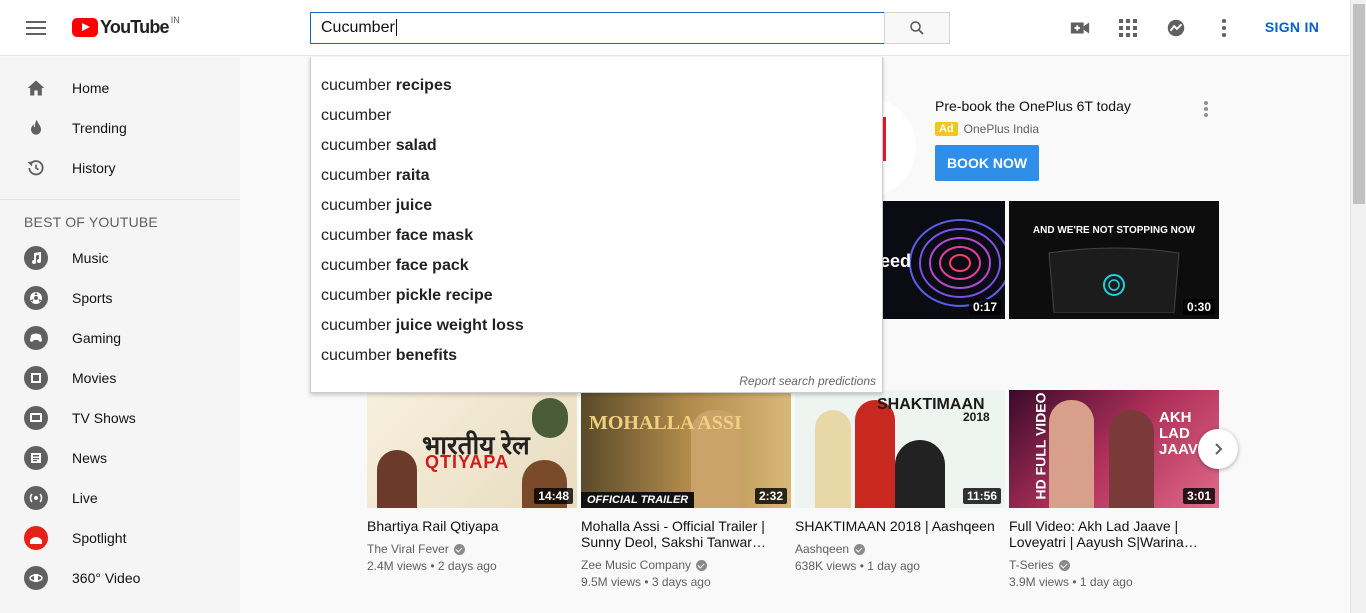 Image resolution: width=1366 pixels, height=613 pixels. Describe the element at coordinates (1114, 565) in the screenshot. I see `channel-name: T-Series` at that location.